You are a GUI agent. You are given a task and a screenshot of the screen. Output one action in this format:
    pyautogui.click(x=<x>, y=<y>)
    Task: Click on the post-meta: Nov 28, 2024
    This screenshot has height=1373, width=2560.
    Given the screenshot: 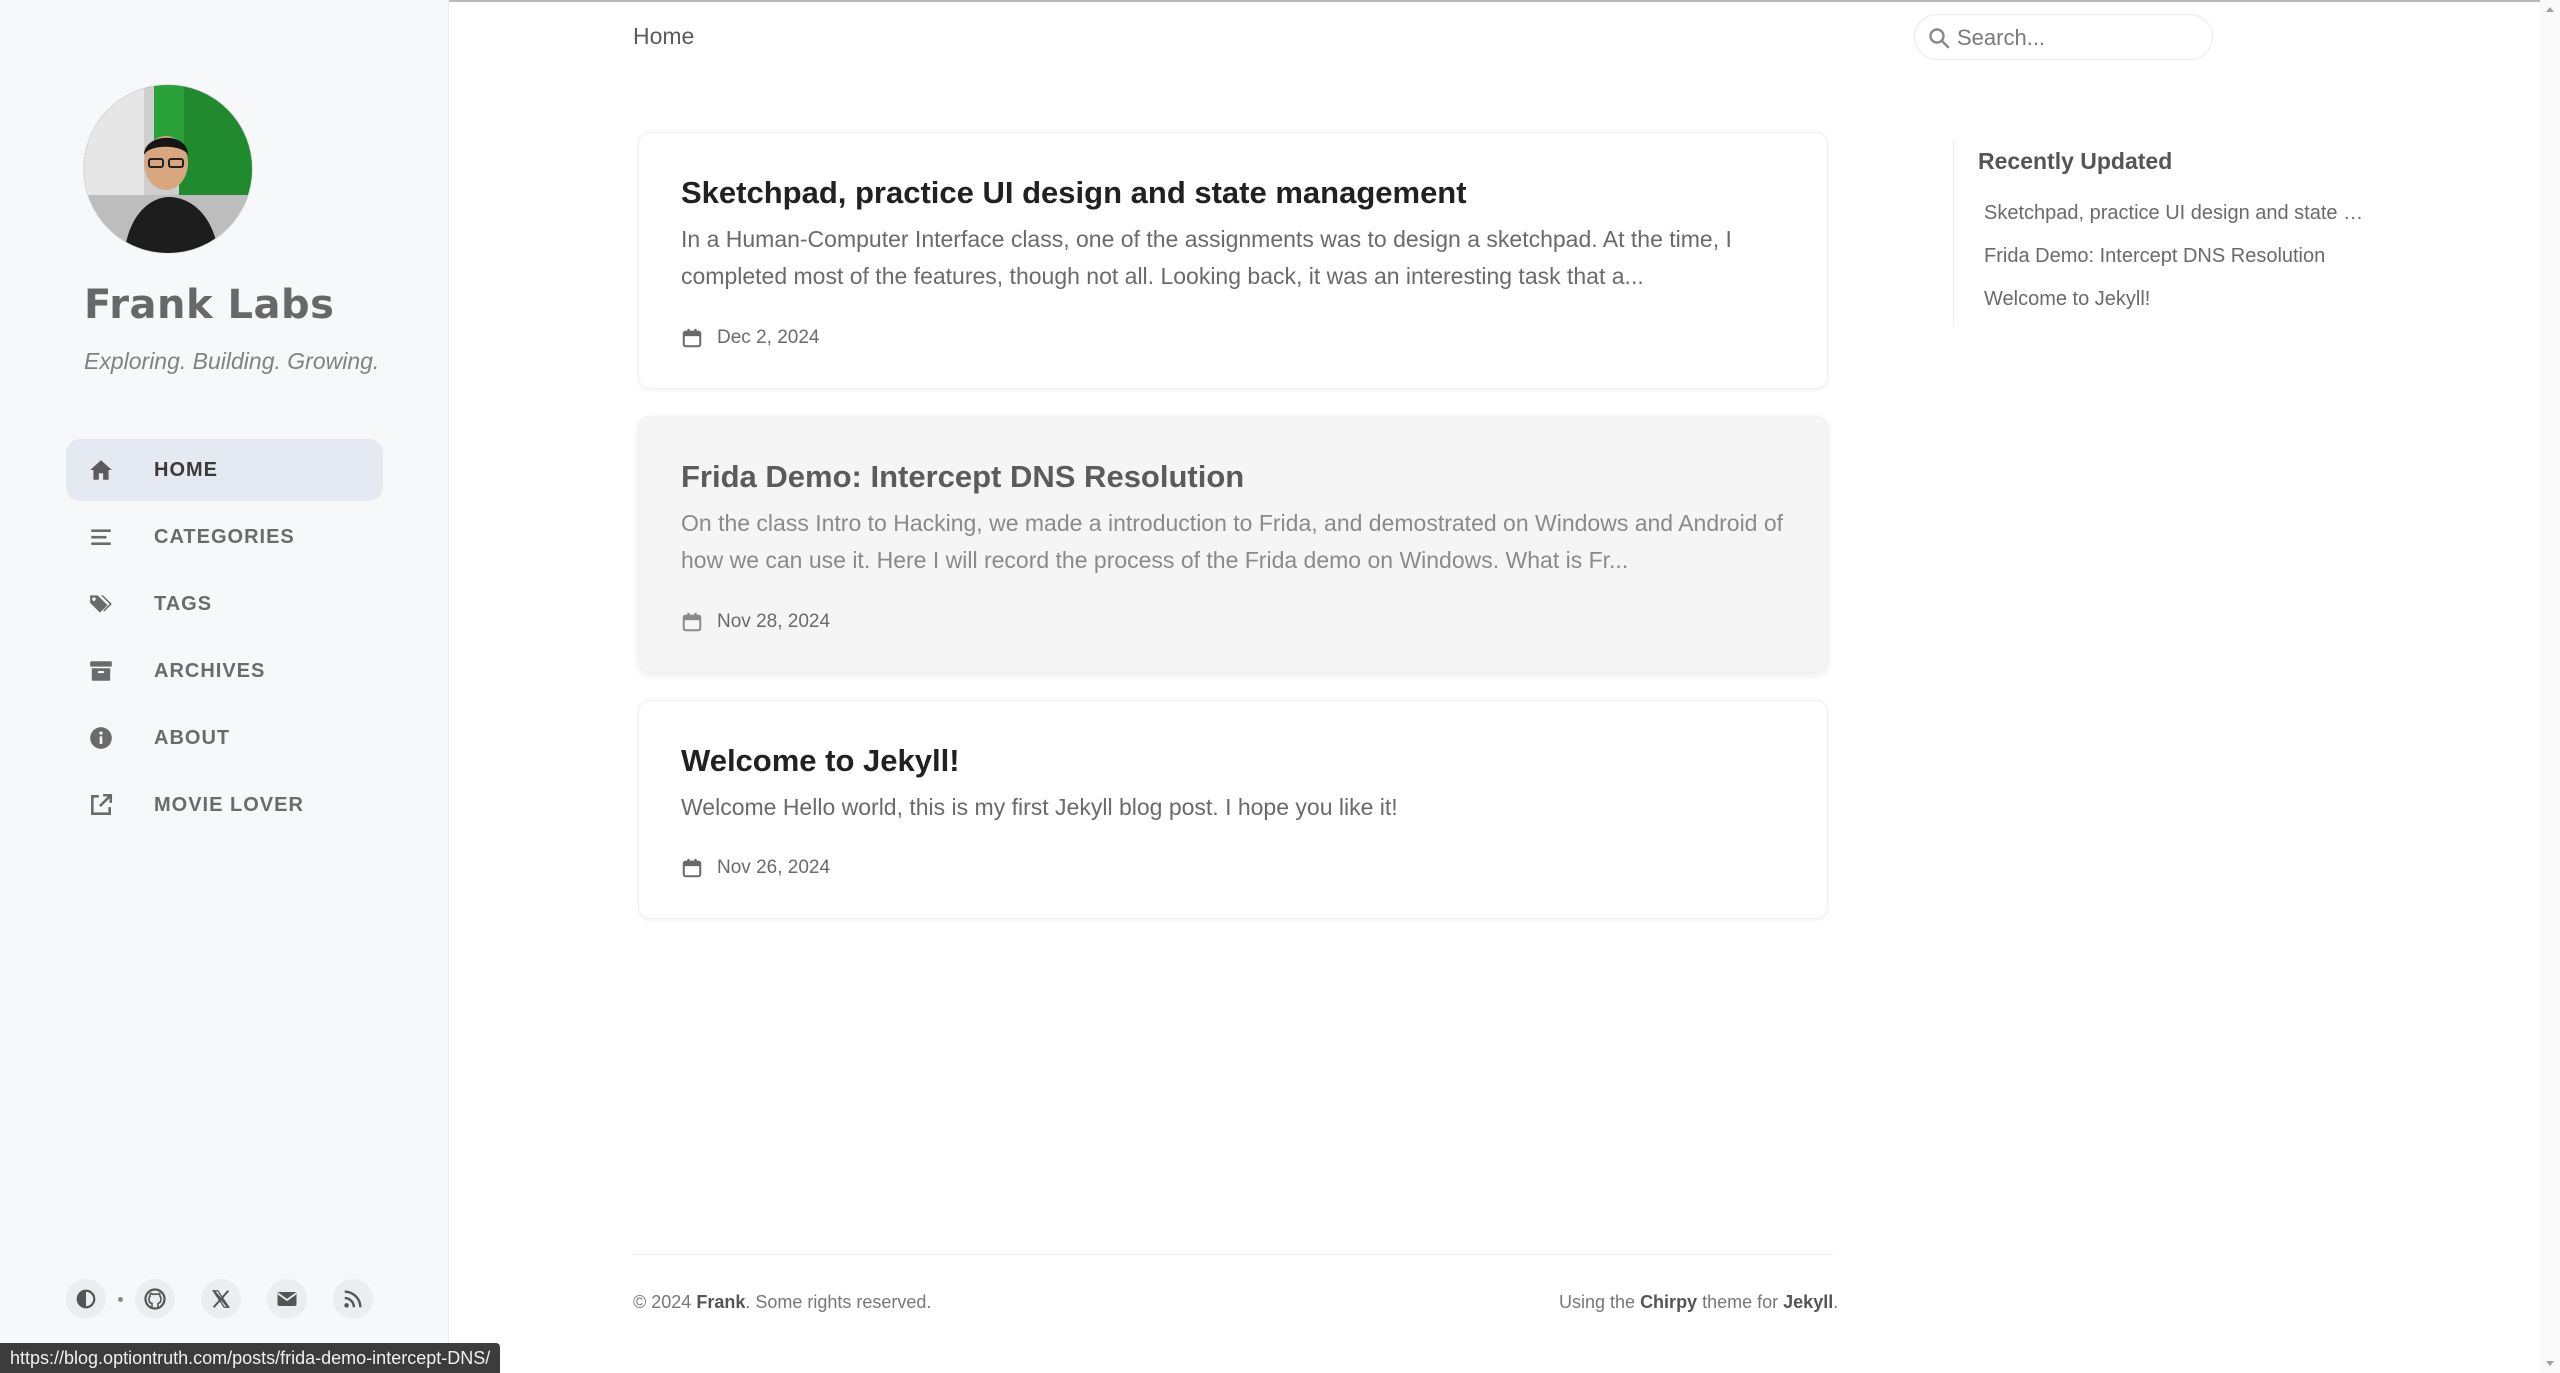 What is the action you would take?
    pyautogui.click(x=755, y=622)
    